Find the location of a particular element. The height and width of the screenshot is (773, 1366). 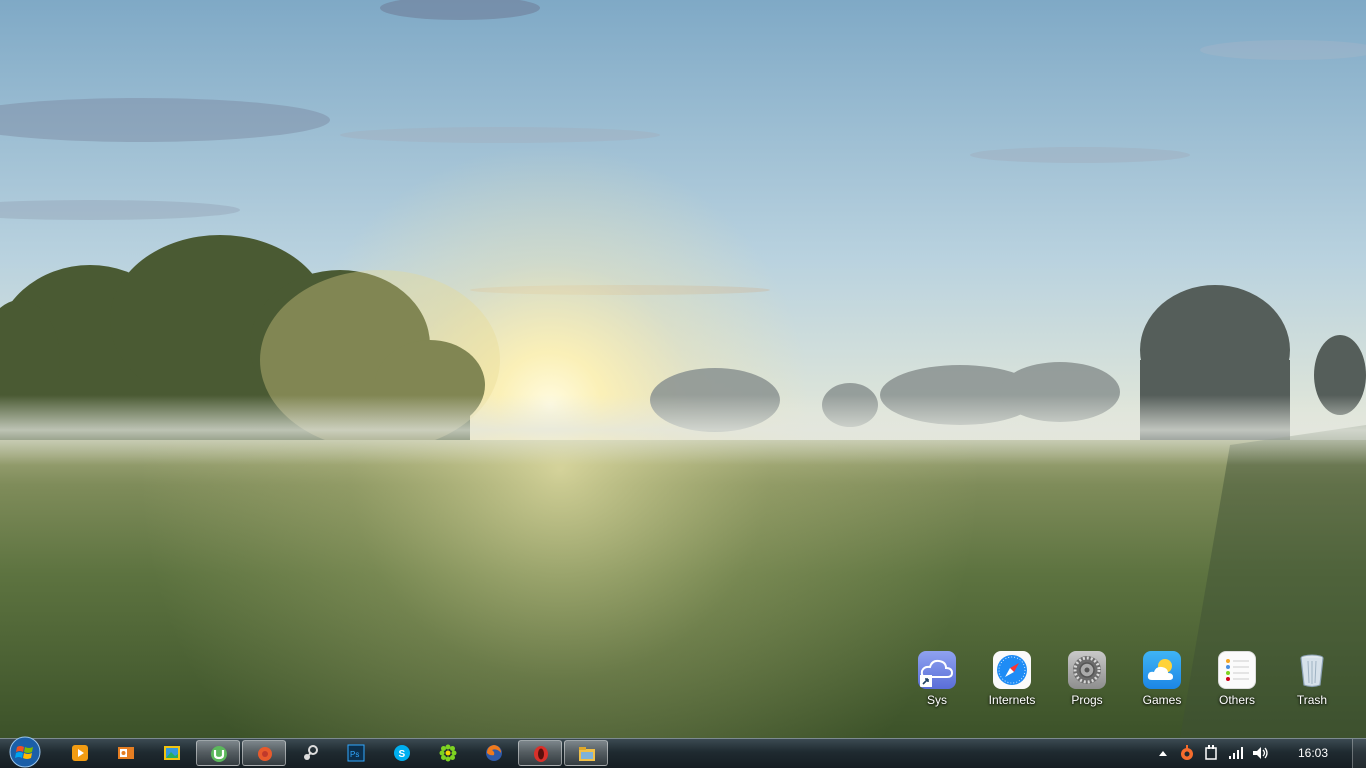

desktop-icon-label: Internets is located at coordinates (1012, 700).